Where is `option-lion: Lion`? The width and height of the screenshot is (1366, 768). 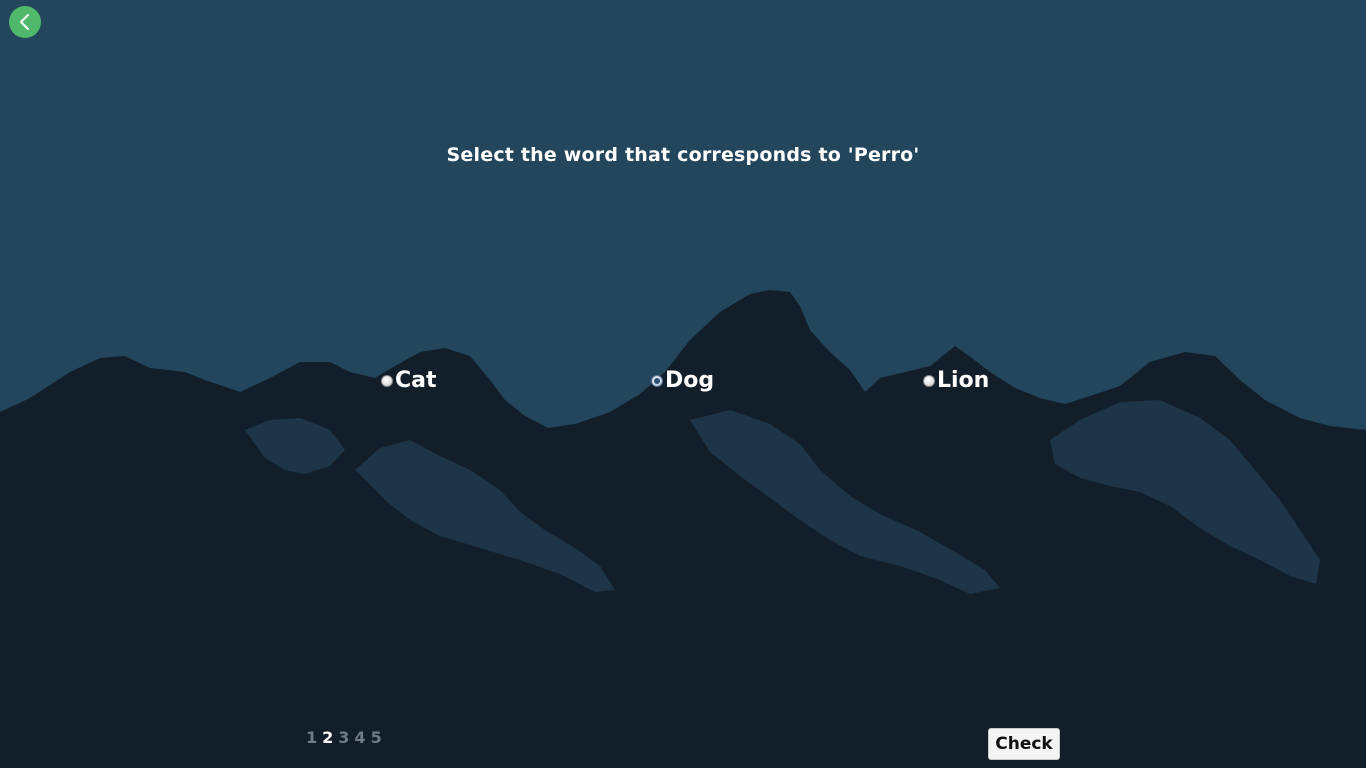
option-lion: Lion is located at coordinates (956, 380).